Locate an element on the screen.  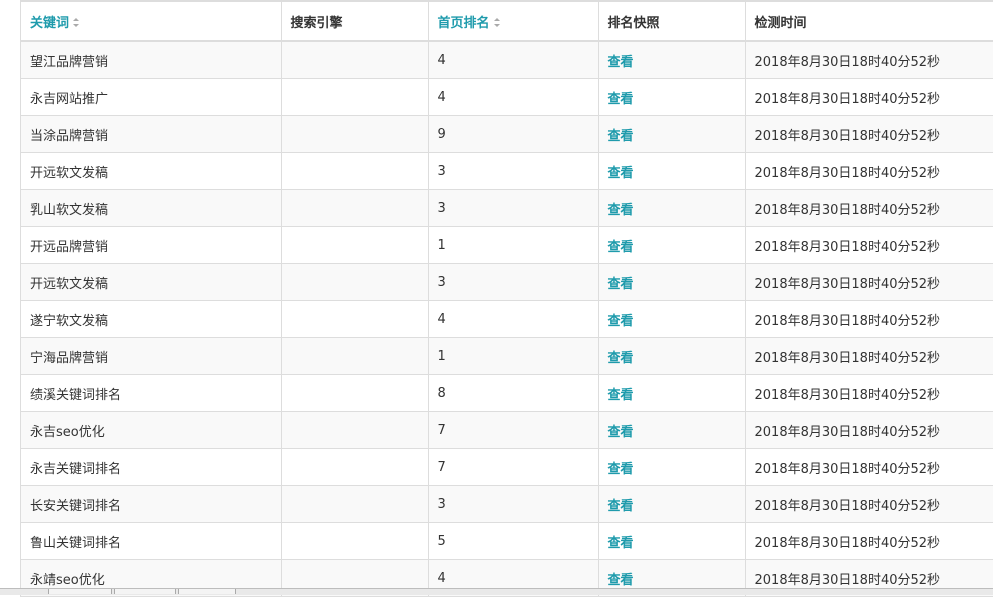
cell-rank: 8 is located at coordinates (513, 393).